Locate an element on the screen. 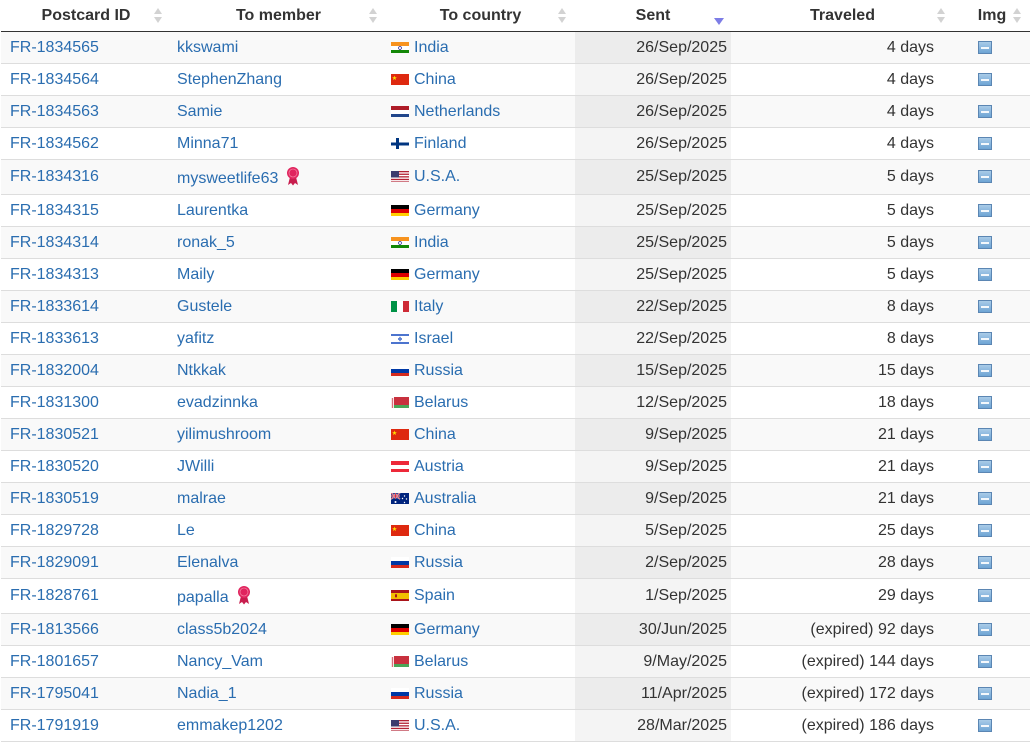 The image size is (1032, 747). column-header-sent: Sent is located at coordinates (653, 16).